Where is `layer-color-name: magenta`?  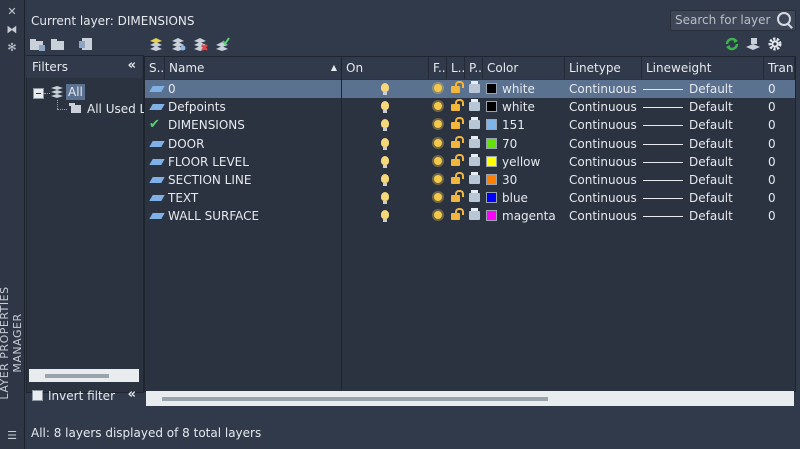
layer-color-name: magenta is located at coordinates (532, 216).